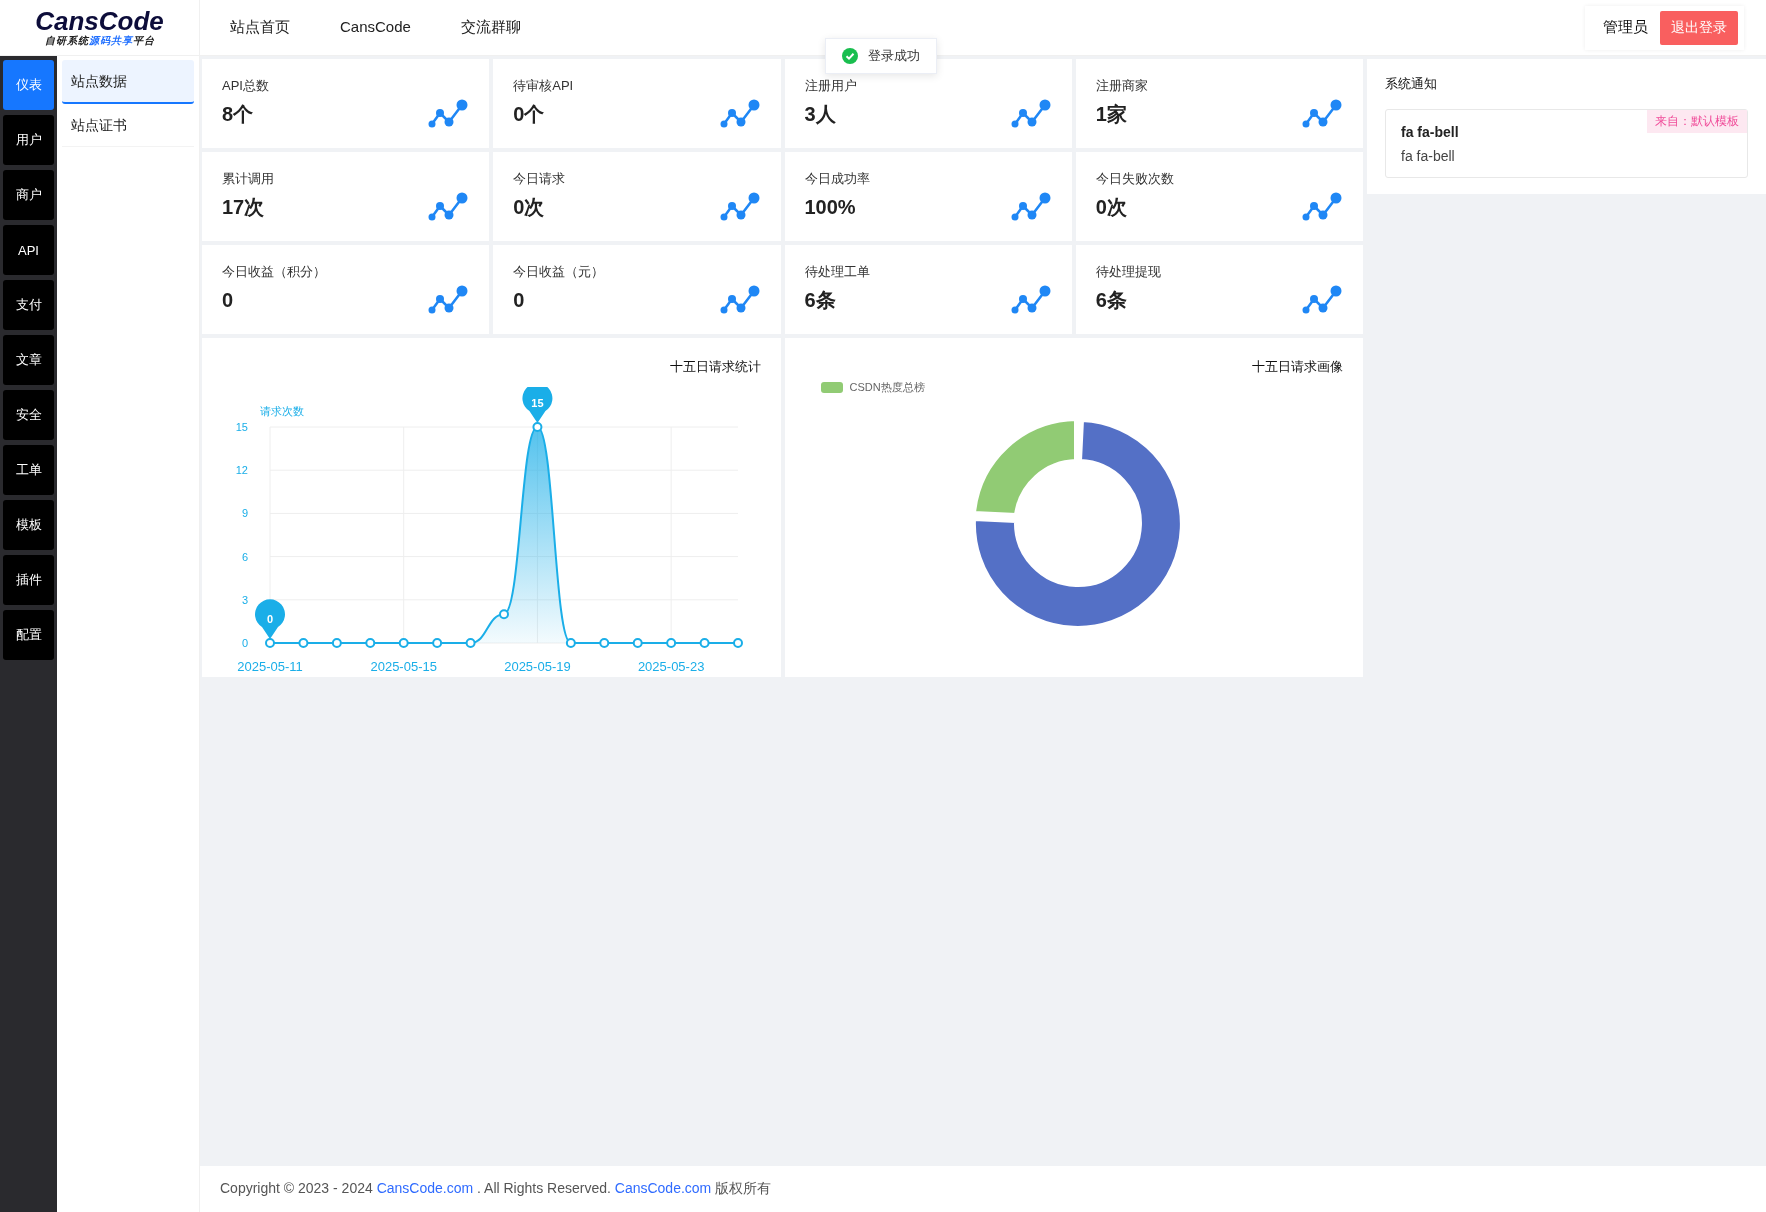  I want to click on copyright-text: Copyright © 2023 - 2024 CansCode.com . All Rights Reserved. CansCode.com 版权所有, so click(496, 1189).